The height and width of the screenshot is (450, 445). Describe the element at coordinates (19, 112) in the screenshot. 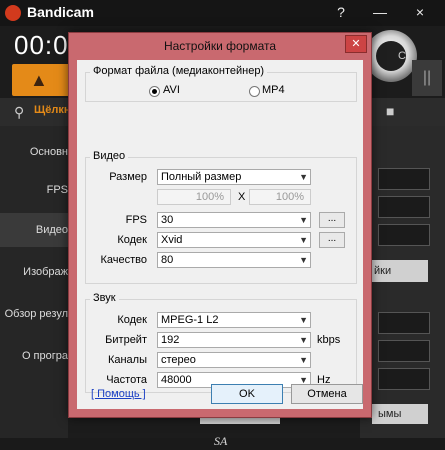

I see `search-icon: ⚲` at that location.